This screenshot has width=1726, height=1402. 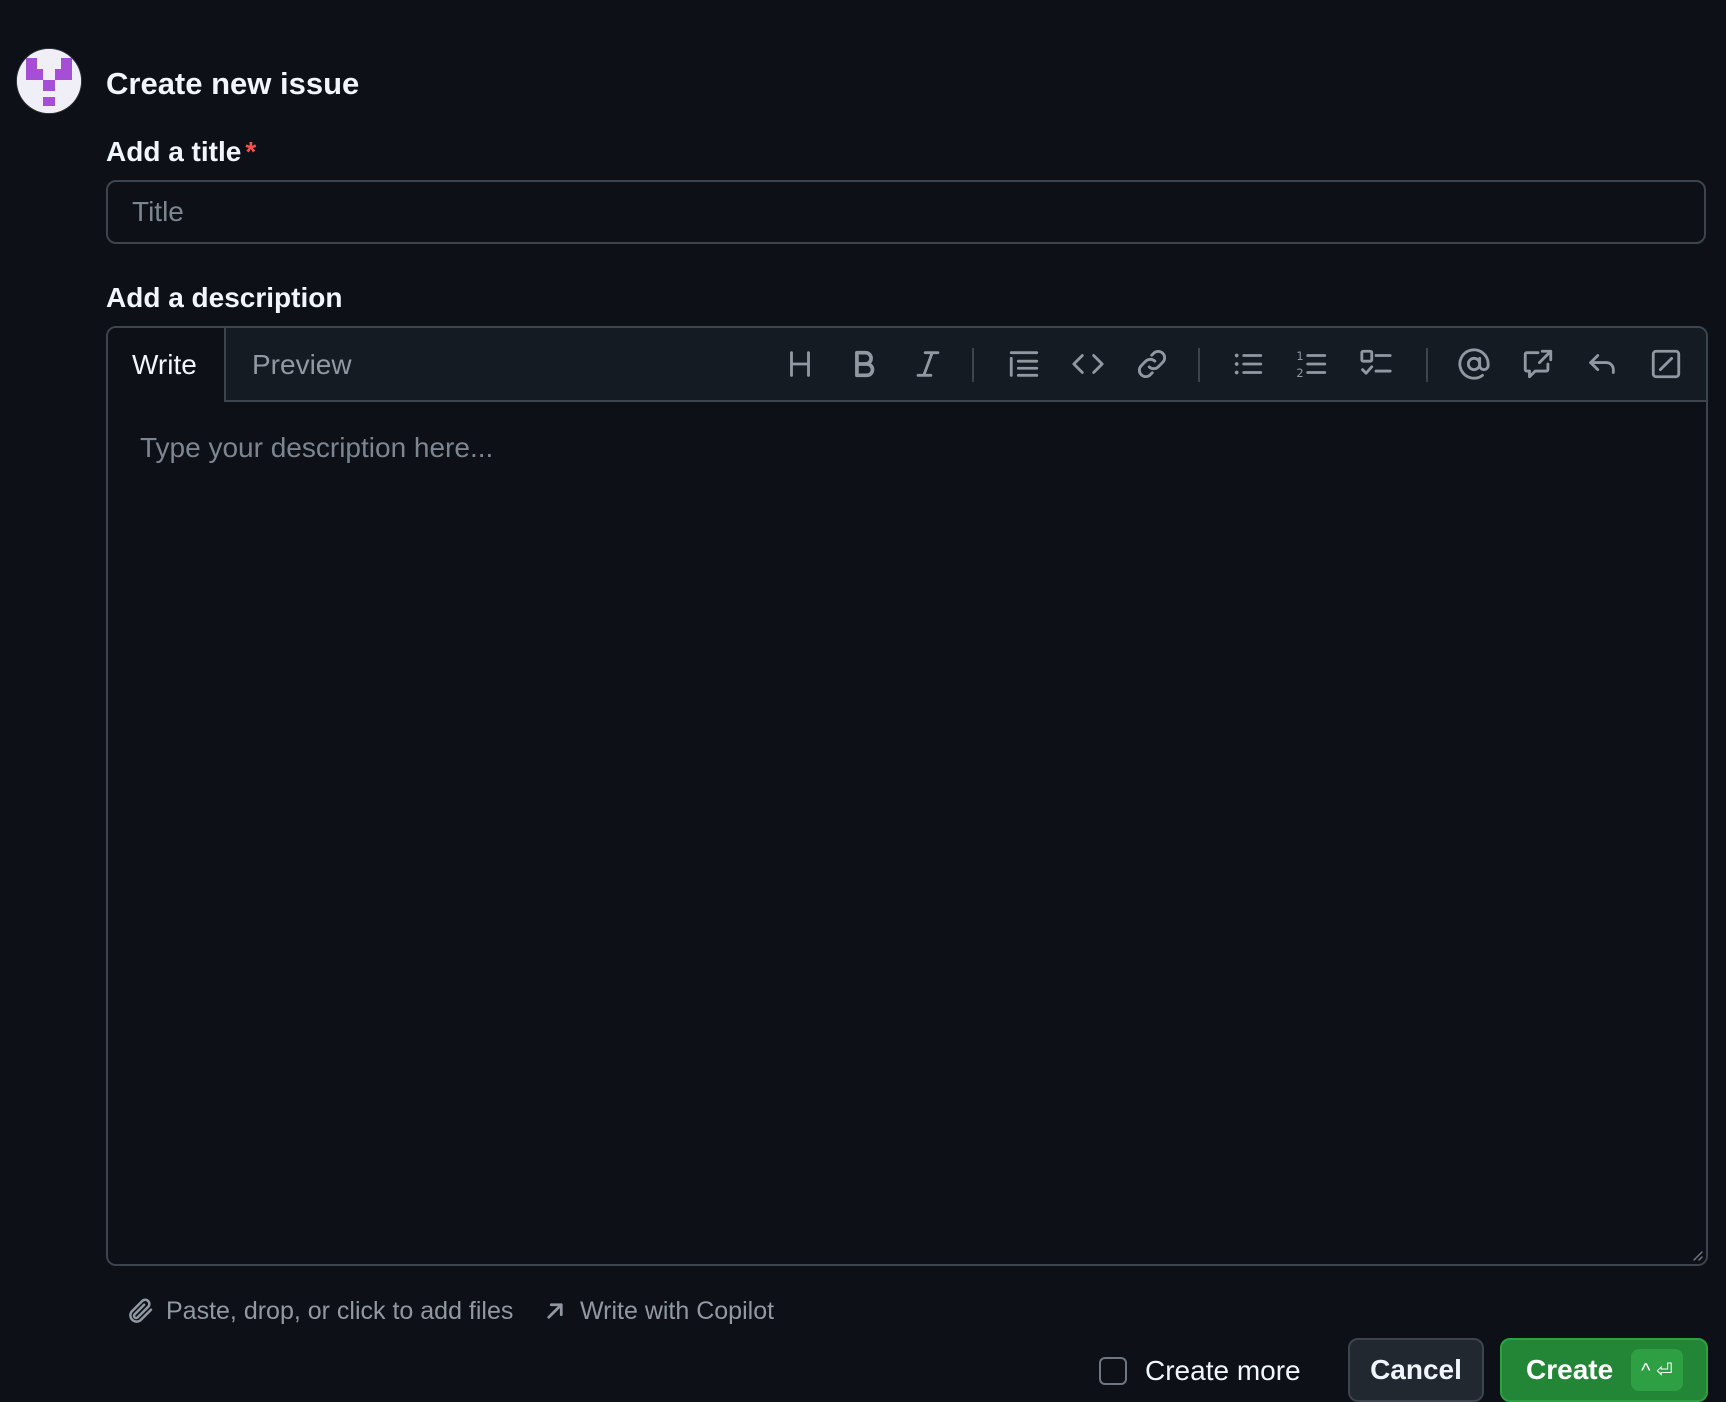 I want to click on paperclip-icon, so click(x=141, y=1310).